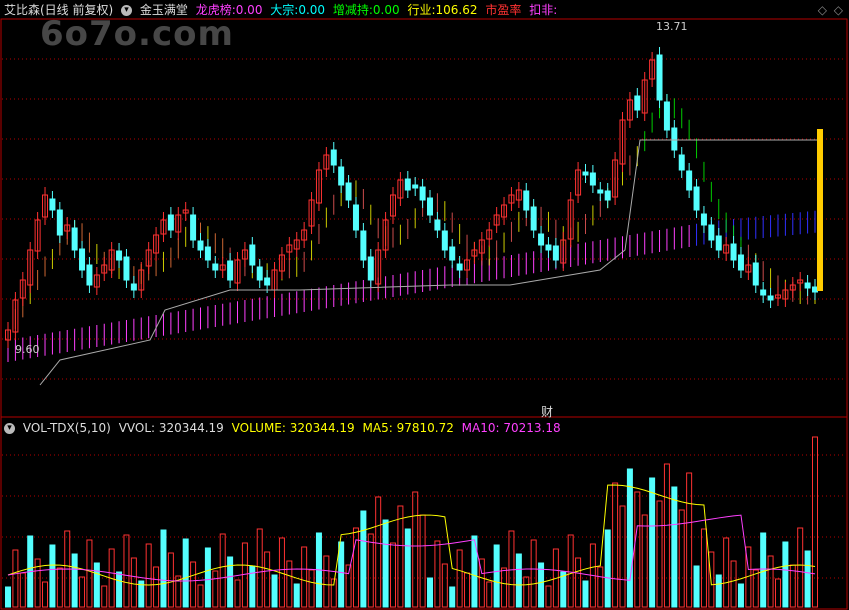 This screenshot has width=849, height=610. I want to click on volume-value: 320344.19, so click(322, 428).